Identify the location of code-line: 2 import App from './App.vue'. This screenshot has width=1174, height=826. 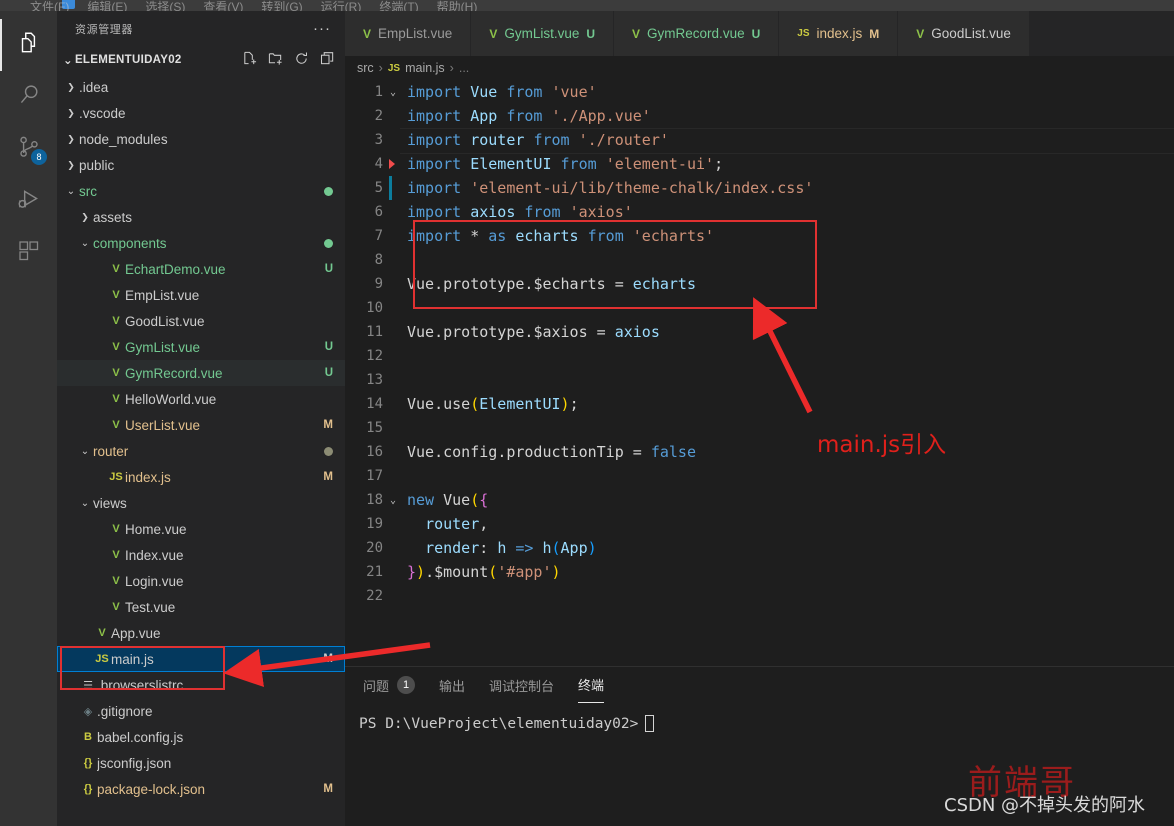
(759, 116).